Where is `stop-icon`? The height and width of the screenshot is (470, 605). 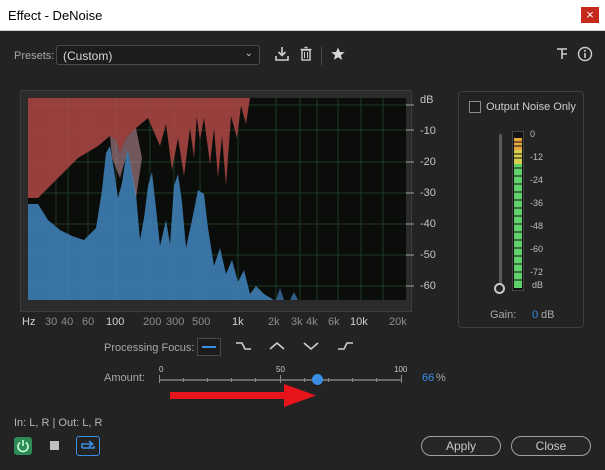 stop-icon is located at coordinates (54, 445).